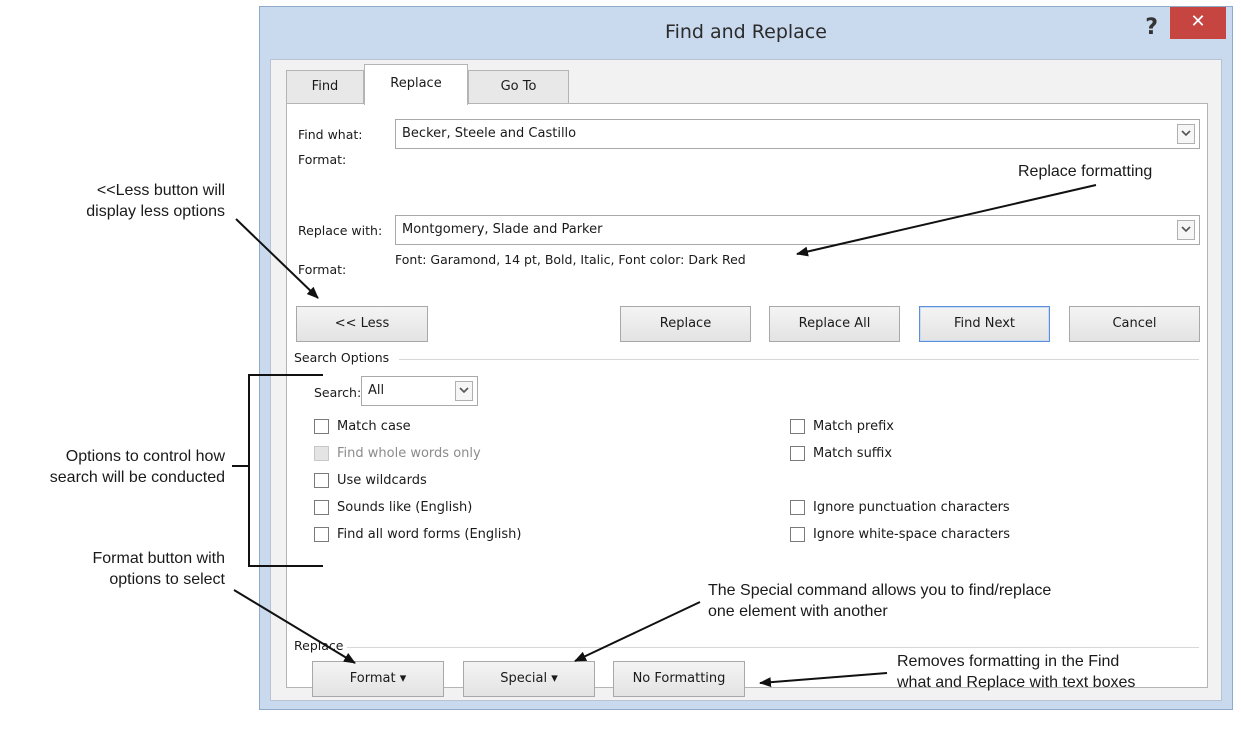 This screenshot has width=1241, height=738. I want to click on replace-with-value: Montgomery, Slade and Parker, so click(502, 229).